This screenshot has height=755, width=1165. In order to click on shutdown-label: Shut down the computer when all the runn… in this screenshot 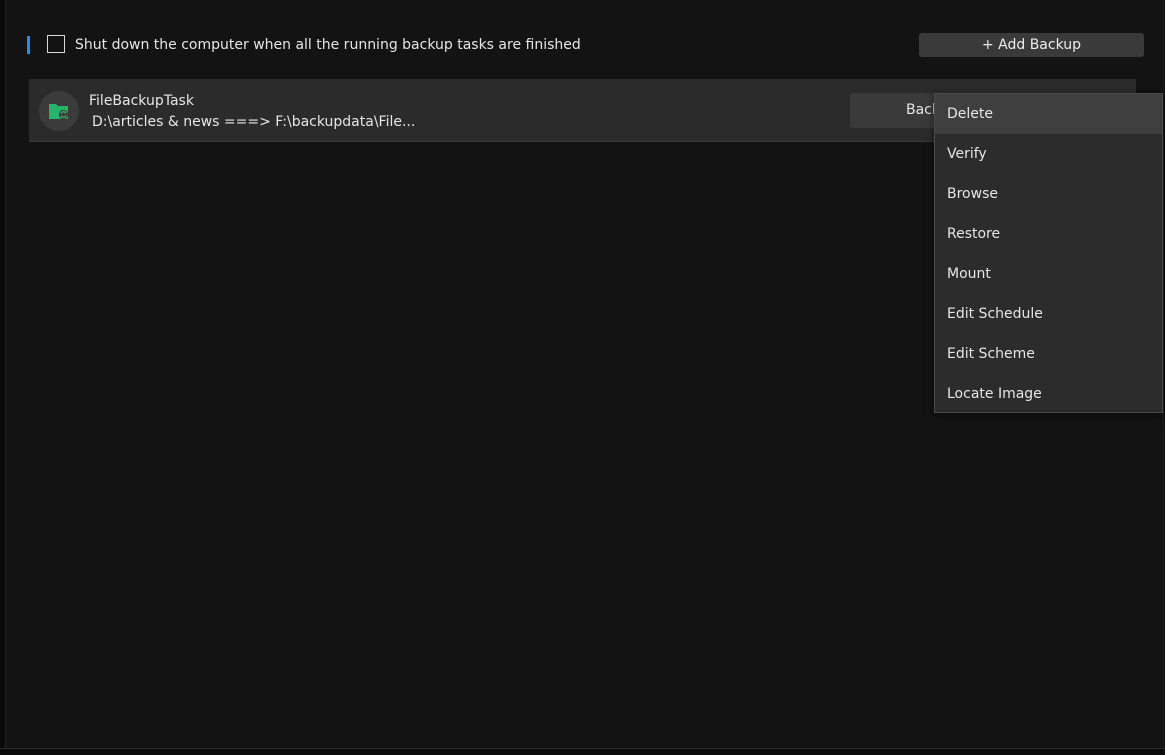, I will do `click(328, 45)`.